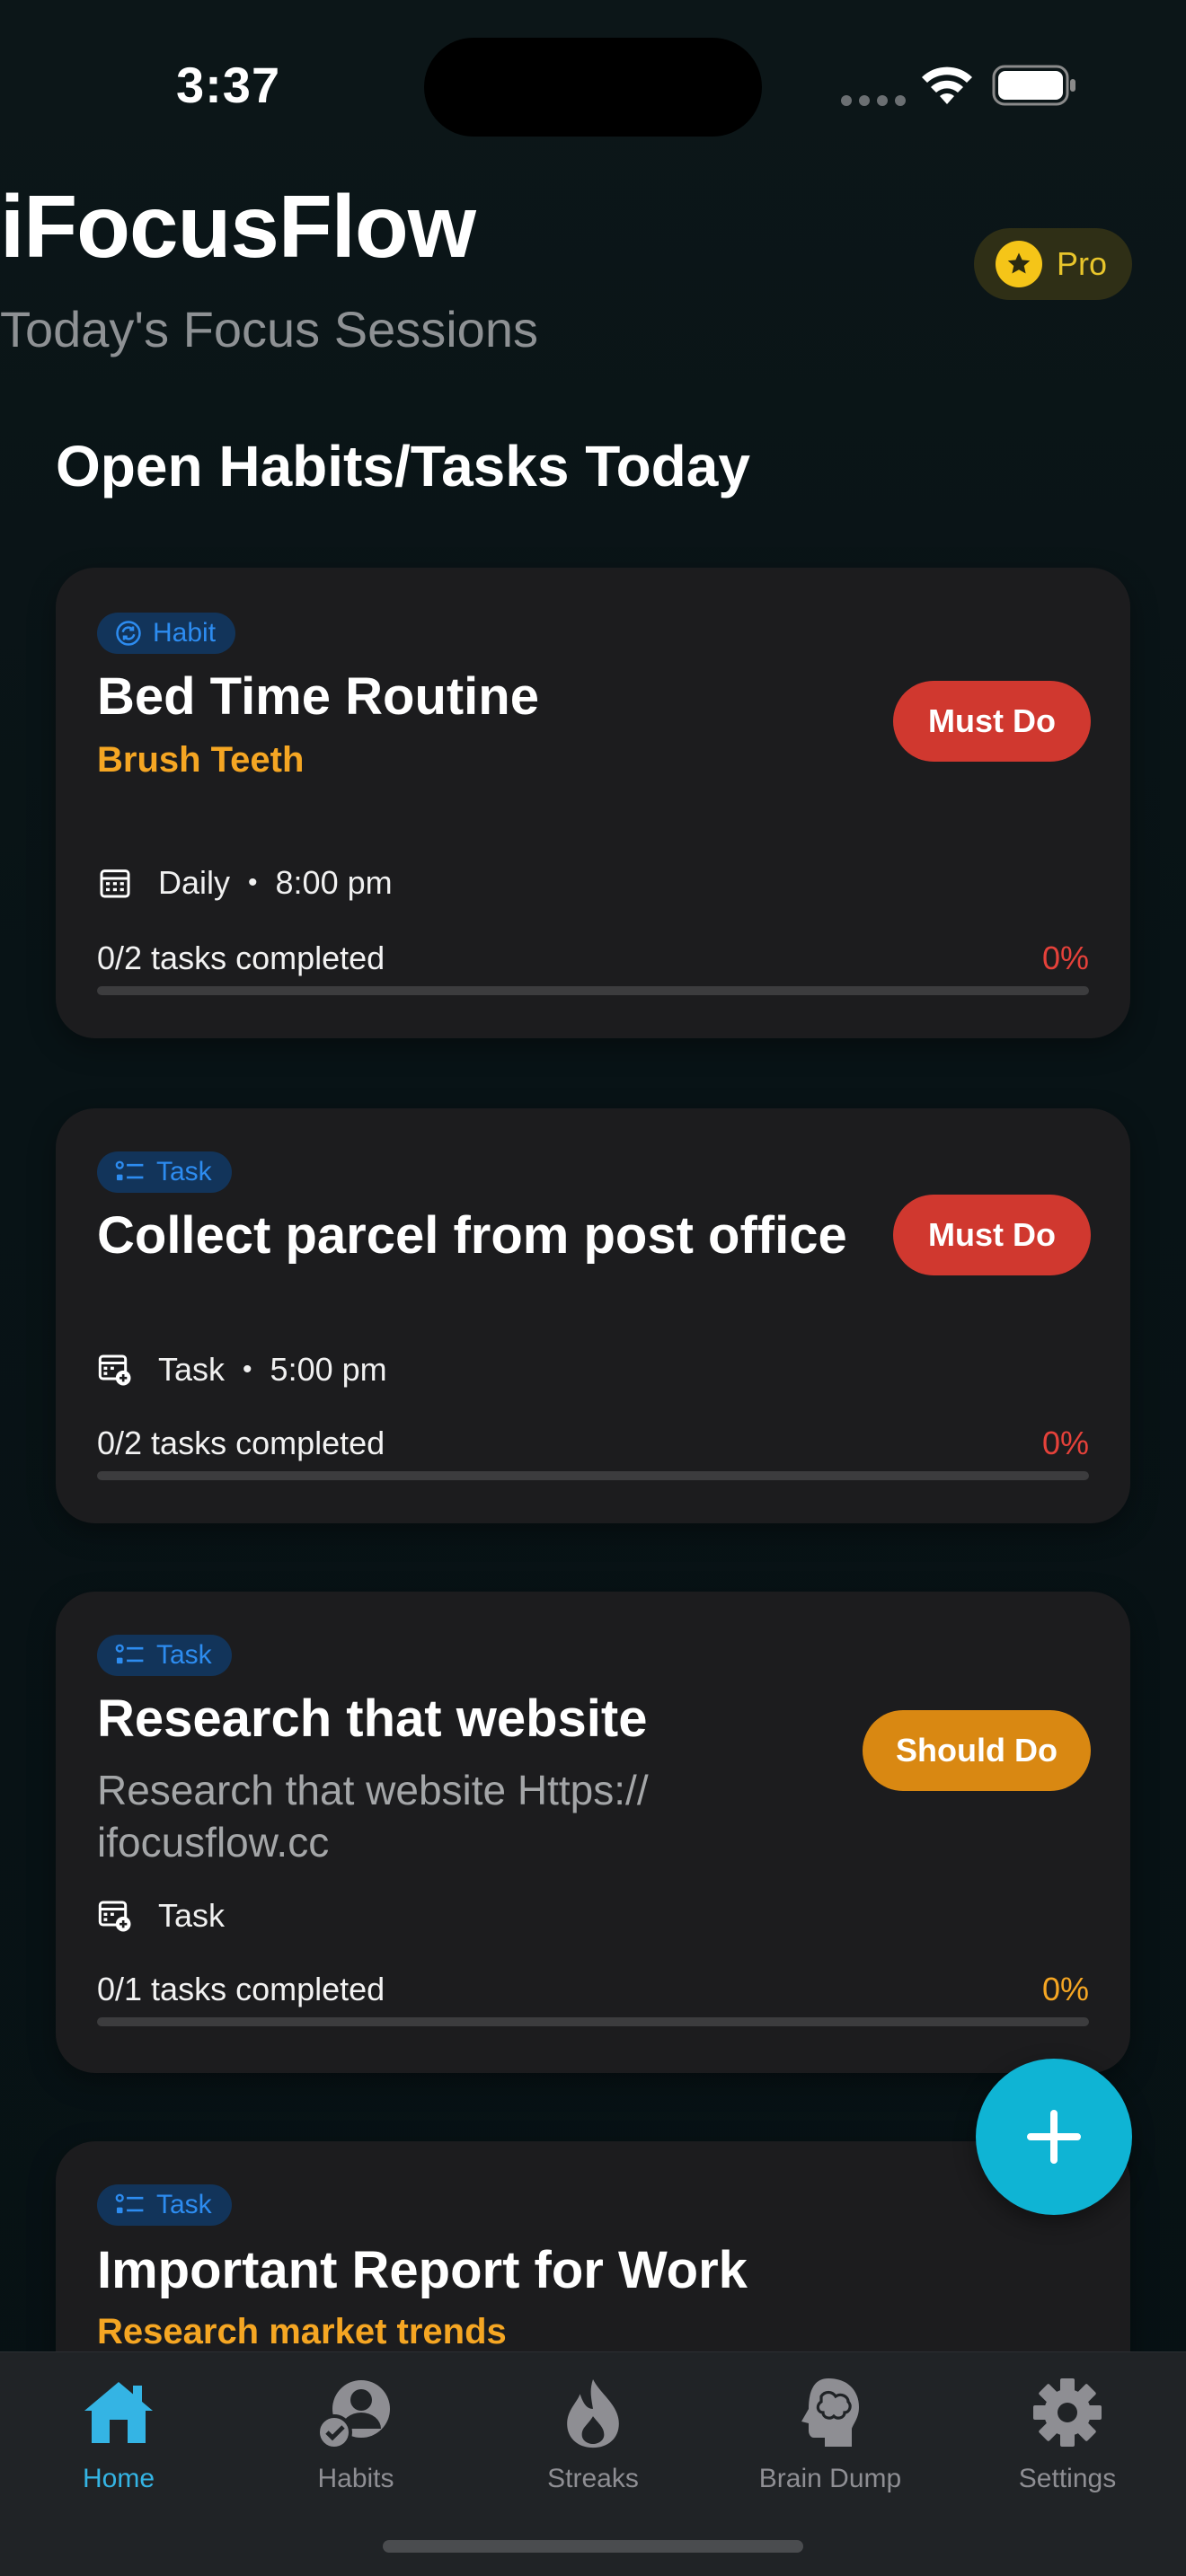  I want to click on app-subtitle: Today's Focus Sessions, so click(269, 329).